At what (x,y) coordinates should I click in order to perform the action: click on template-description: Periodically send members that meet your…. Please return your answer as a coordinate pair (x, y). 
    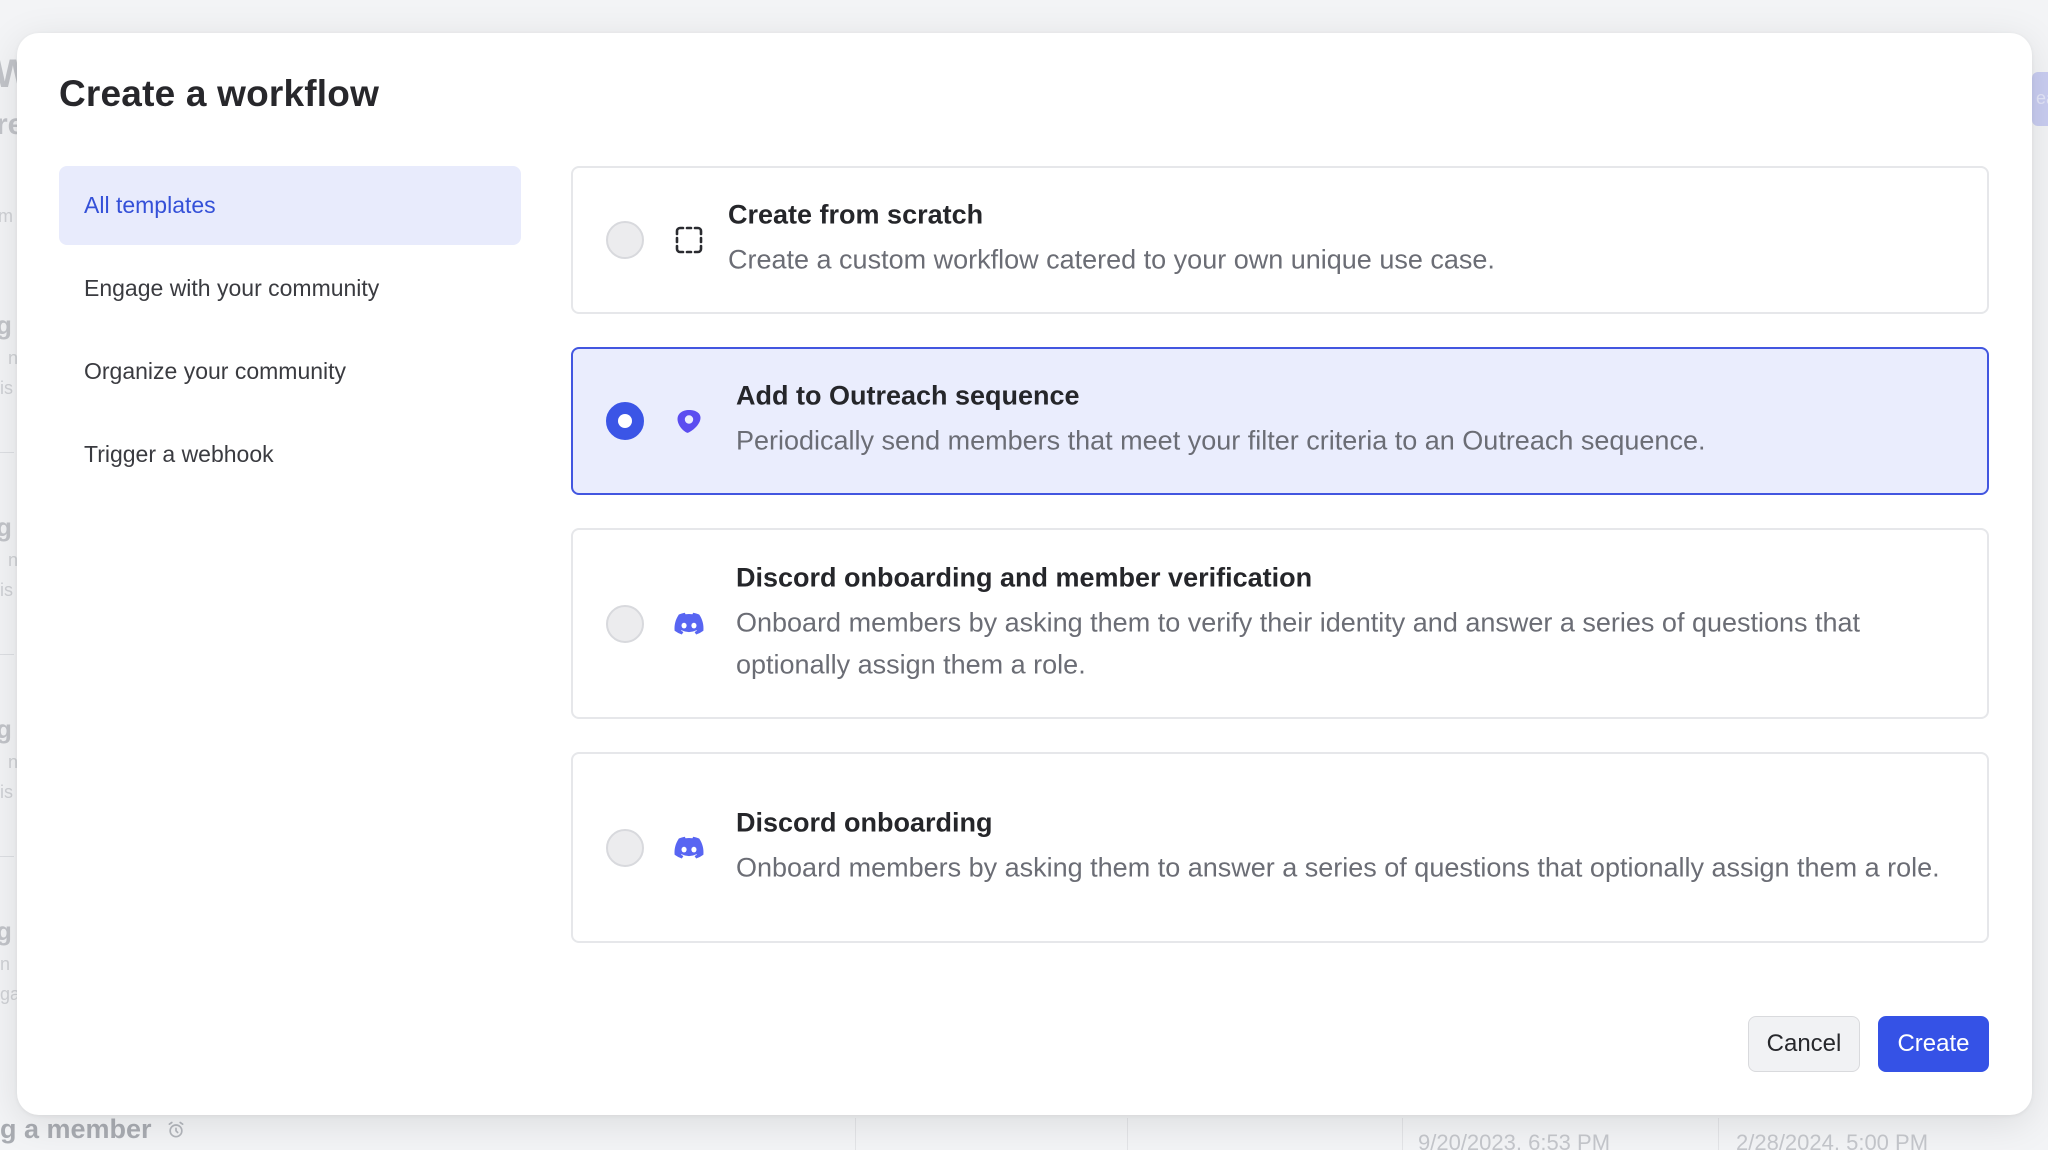
    Looking at the image, I should click on (1221, 440).